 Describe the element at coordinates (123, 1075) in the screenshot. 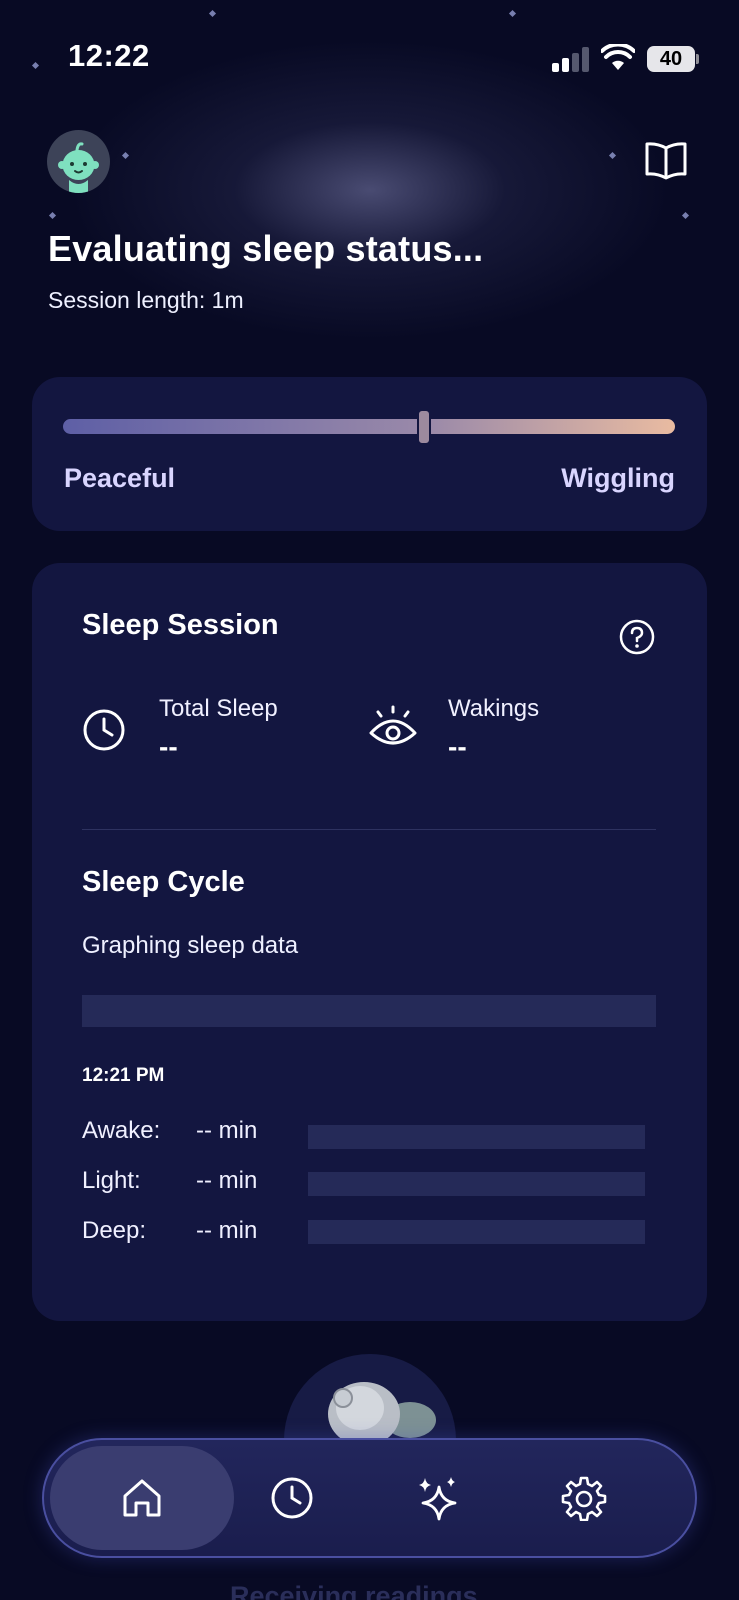

I see `graph-start-time: 12:21 PM` at that location.